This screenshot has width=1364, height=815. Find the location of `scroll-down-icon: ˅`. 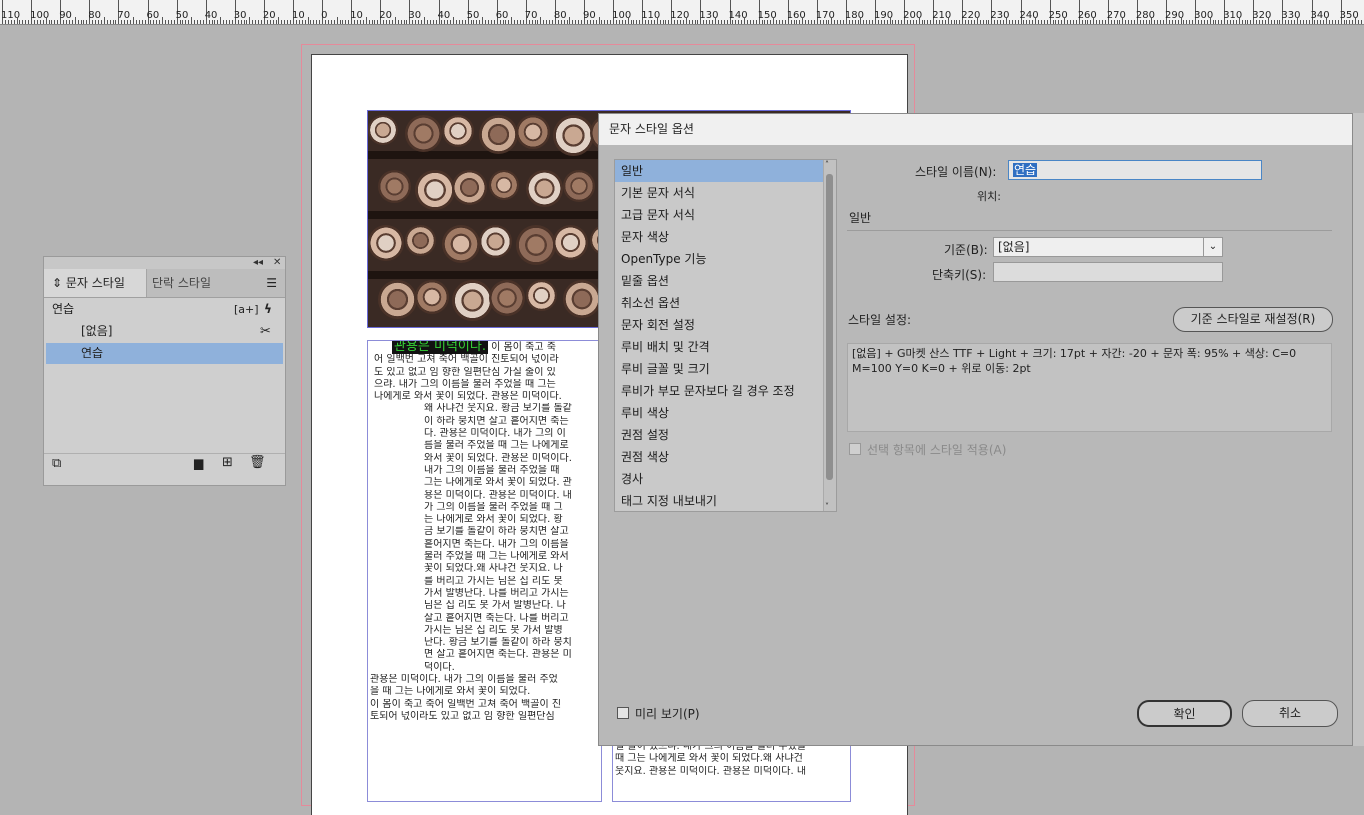

scroll-down-icon: ˅ is located at coordinates (827, 506).